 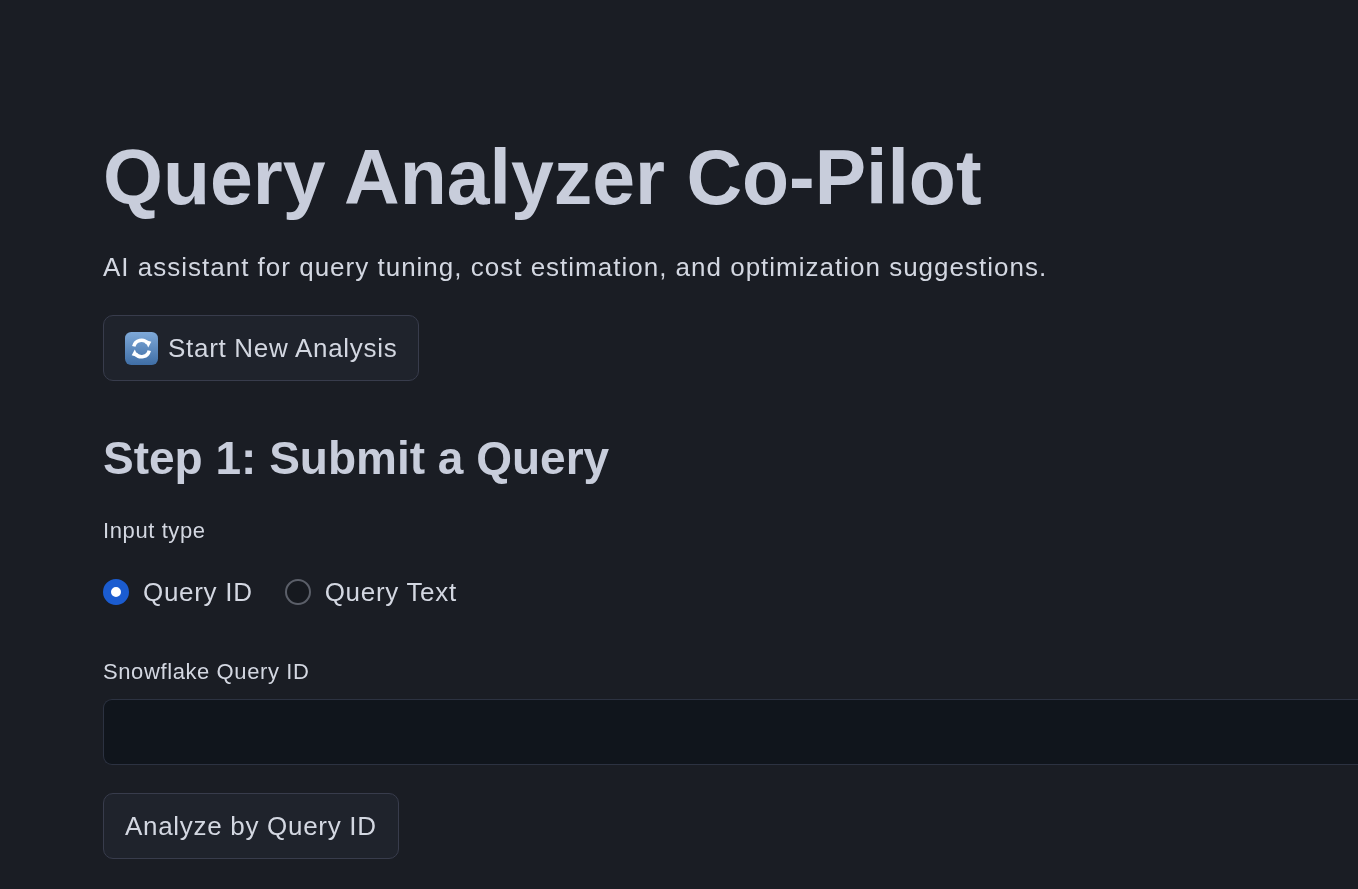 I want to click on radio-option: Query Text, so click(x=370, y=592).